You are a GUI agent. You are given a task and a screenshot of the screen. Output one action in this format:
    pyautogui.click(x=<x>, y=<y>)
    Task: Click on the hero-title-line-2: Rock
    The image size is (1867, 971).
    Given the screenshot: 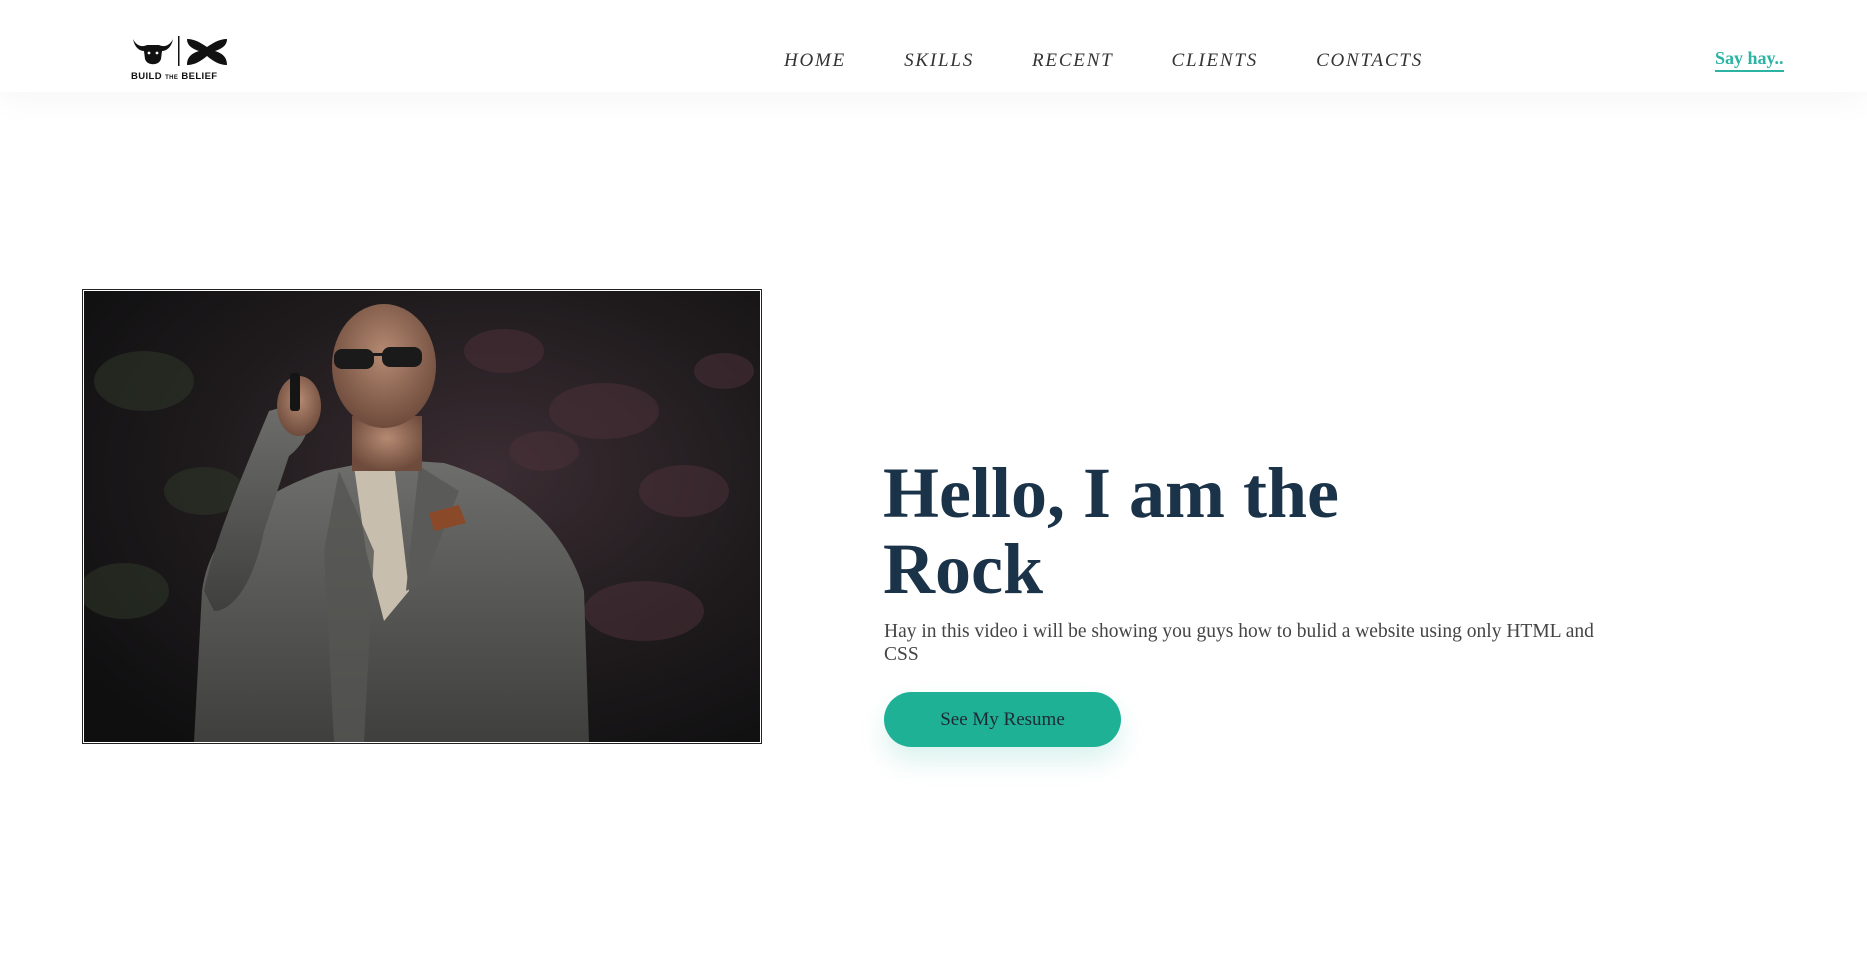 What is the action you would take?
    pyautogui.click(x=963, y=569)
    